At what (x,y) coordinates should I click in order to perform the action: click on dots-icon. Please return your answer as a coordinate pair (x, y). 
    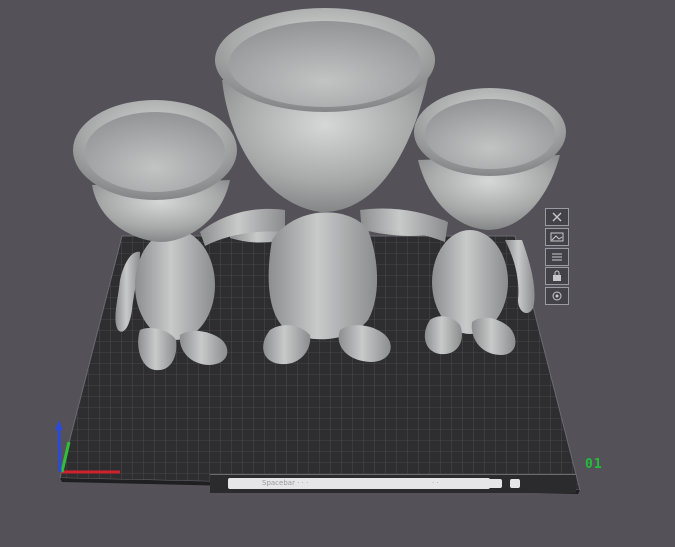
    Looking at the image, I should click on (515, 483).